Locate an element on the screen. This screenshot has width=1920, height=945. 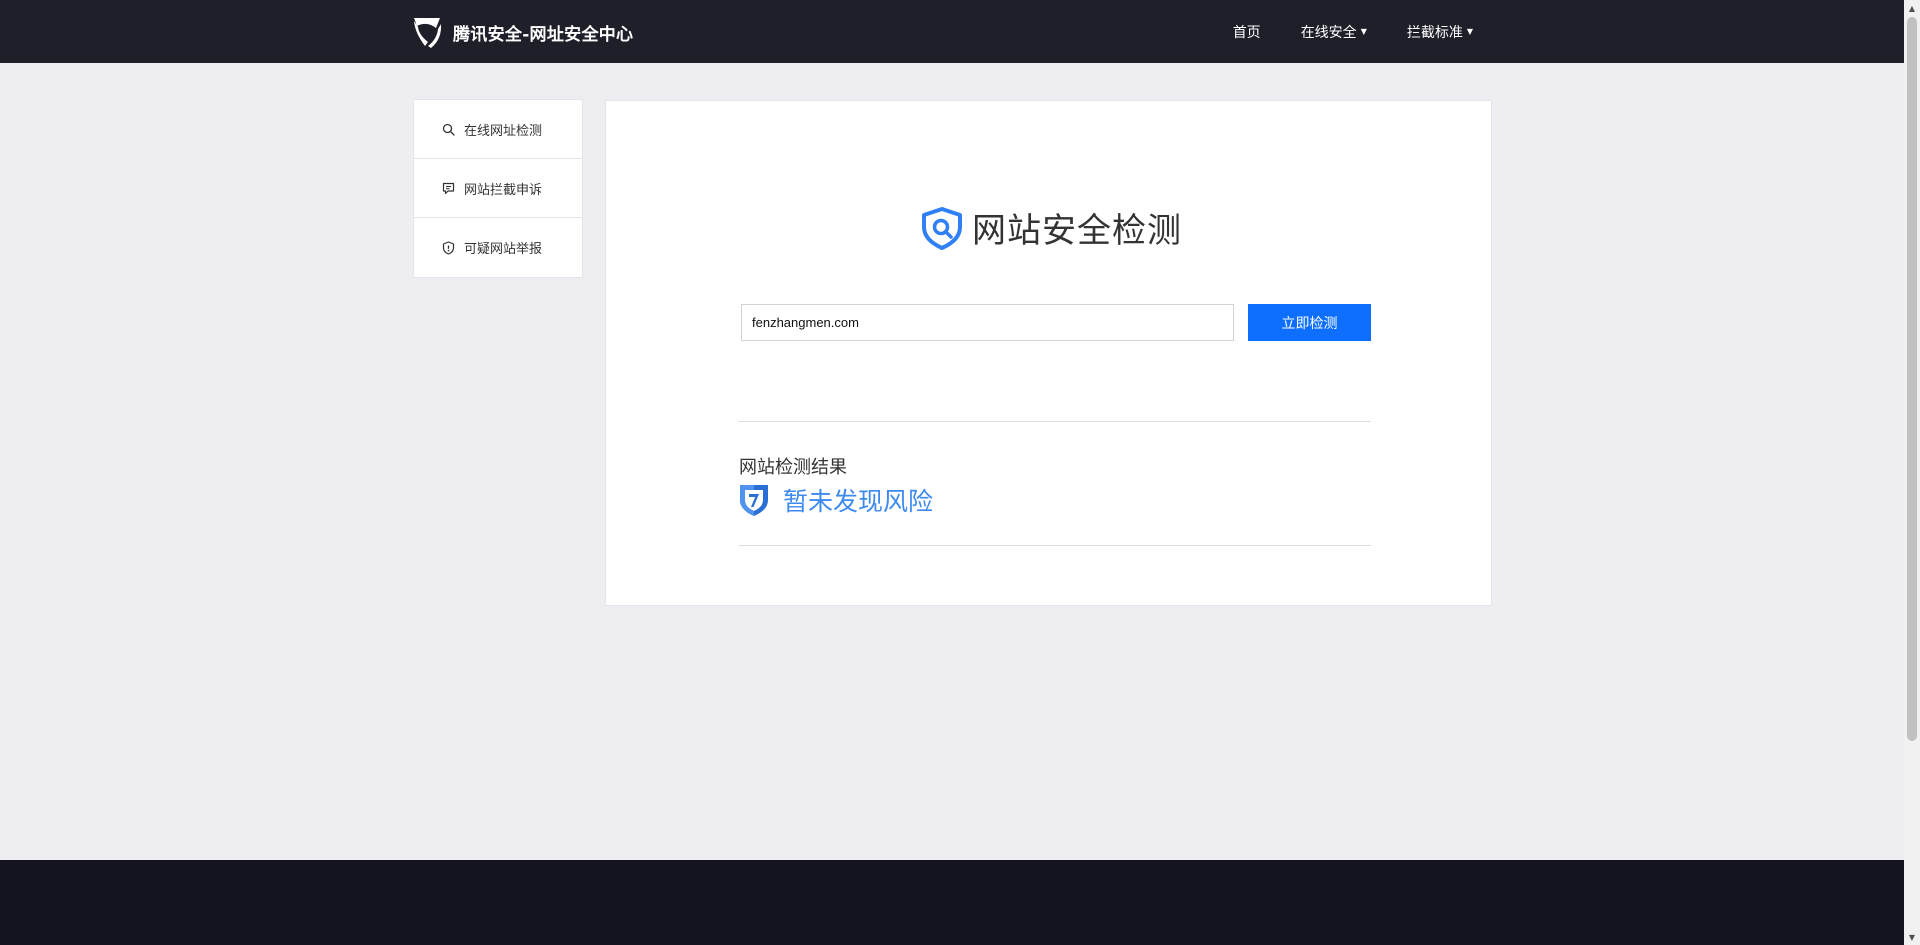
sidebar-item-report: 可疑网站举报 is located at coordinates (498, 247).